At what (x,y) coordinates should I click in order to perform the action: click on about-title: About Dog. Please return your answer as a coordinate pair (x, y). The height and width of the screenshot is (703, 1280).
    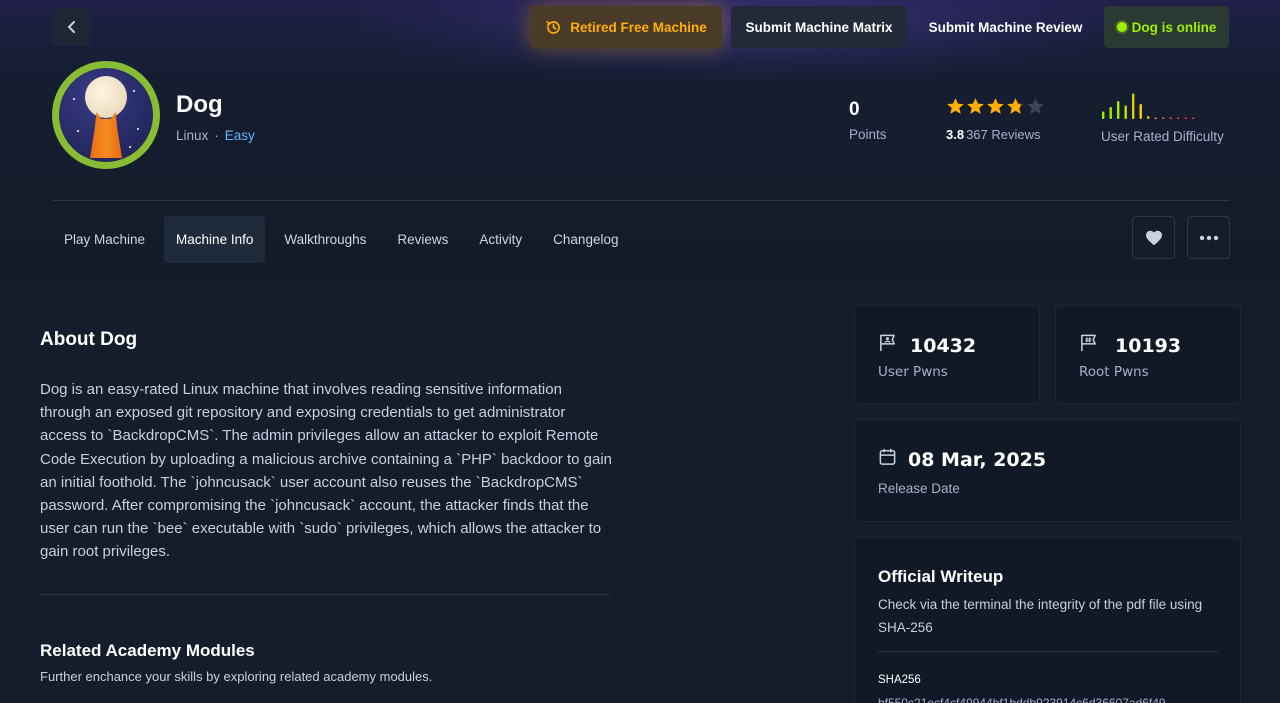
    Looking at the image, I should click on (89, 339).